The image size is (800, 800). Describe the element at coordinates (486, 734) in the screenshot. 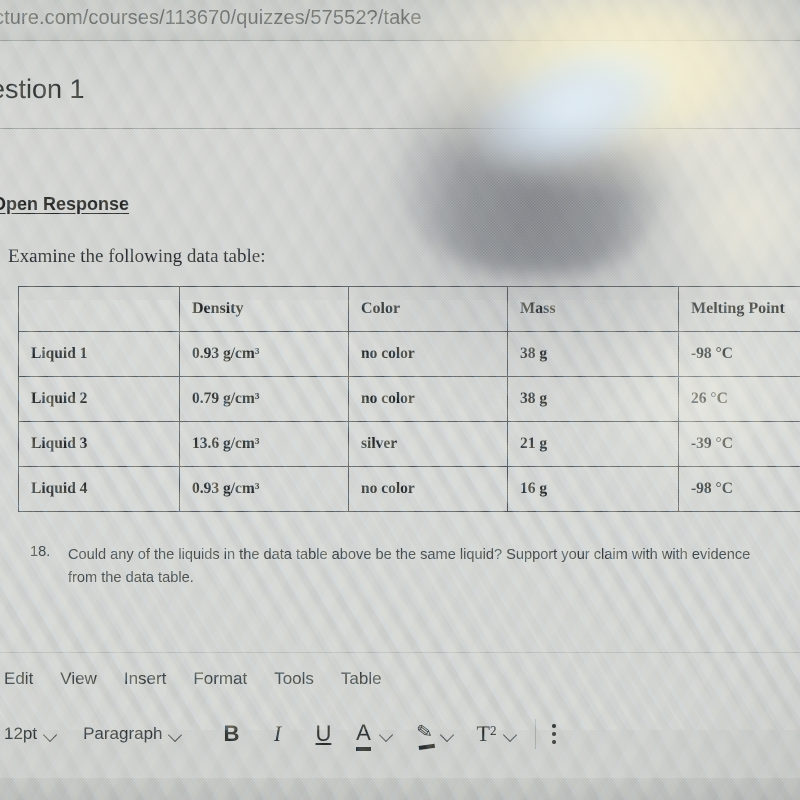

I see `superscript-button: T²` at that location.